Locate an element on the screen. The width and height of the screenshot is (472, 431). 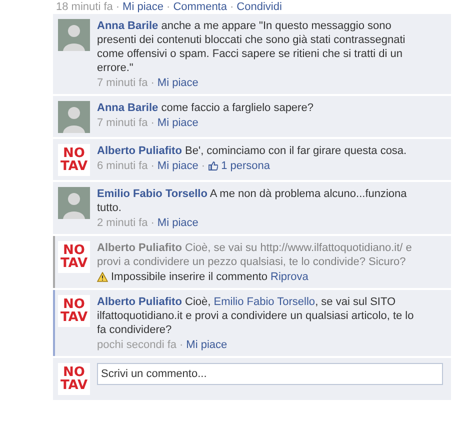
author-link: Emilio Fabio Torsello is located at coordinates (152, 194).